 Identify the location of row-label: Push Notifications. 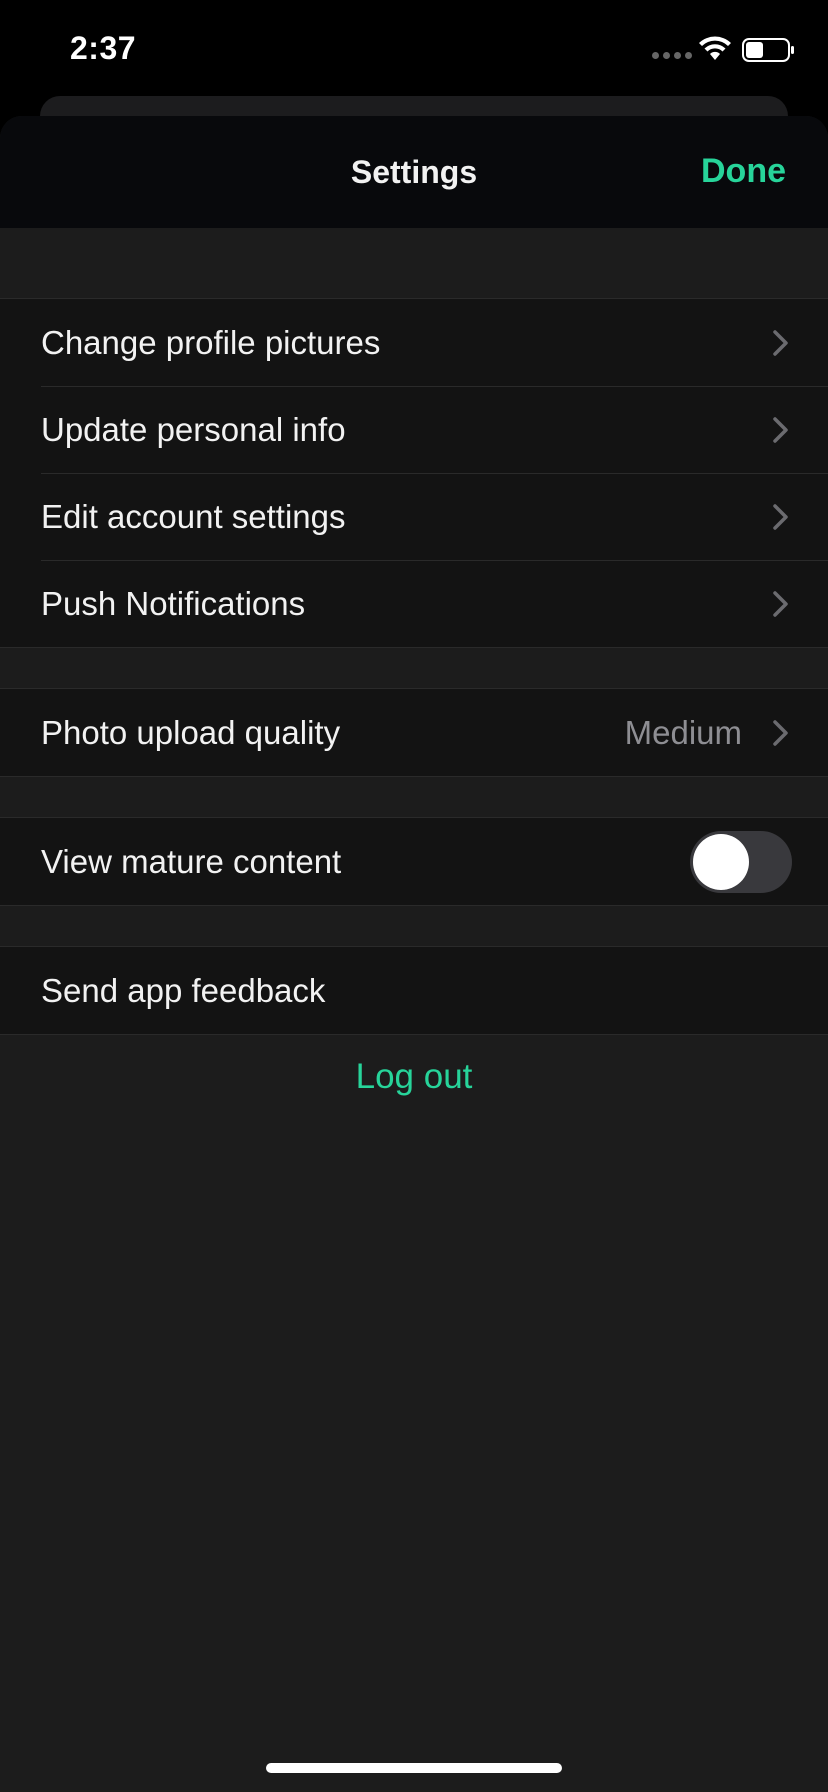
(173, 603).